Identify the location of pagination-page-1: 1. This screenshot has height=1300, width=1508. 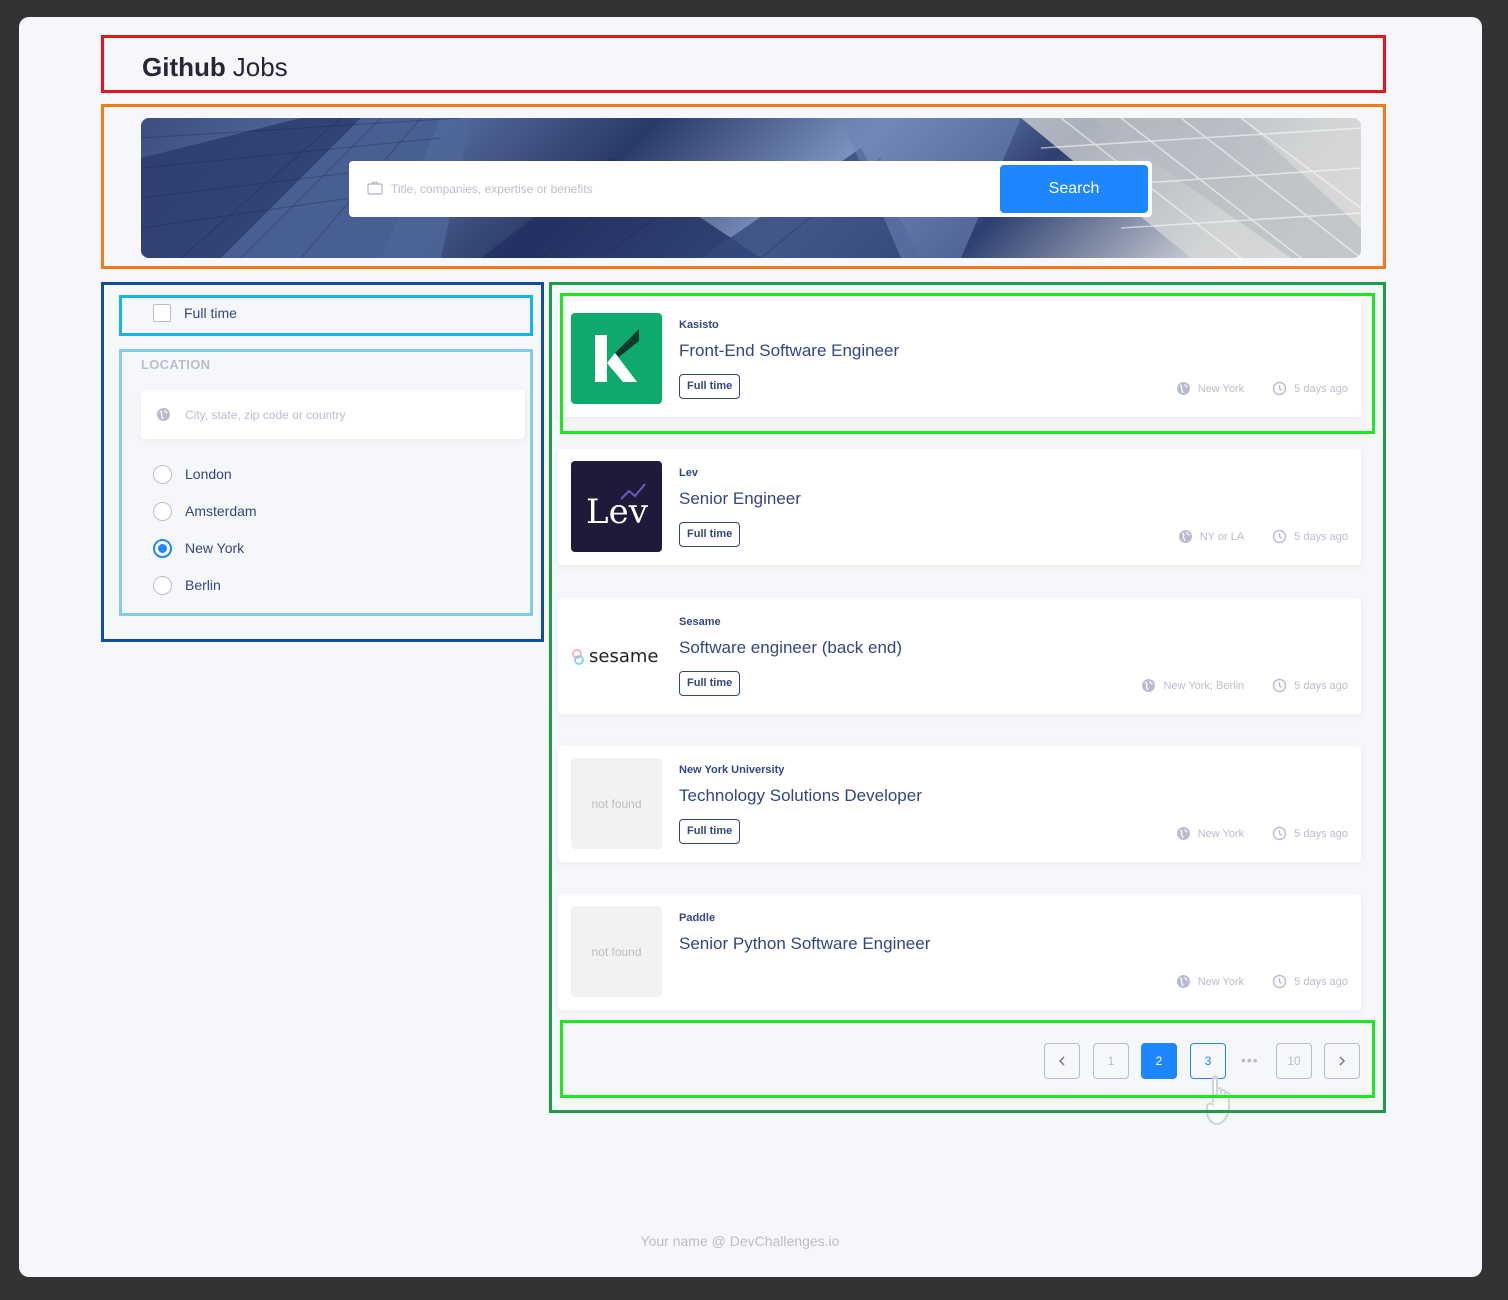
(1111, 1061).